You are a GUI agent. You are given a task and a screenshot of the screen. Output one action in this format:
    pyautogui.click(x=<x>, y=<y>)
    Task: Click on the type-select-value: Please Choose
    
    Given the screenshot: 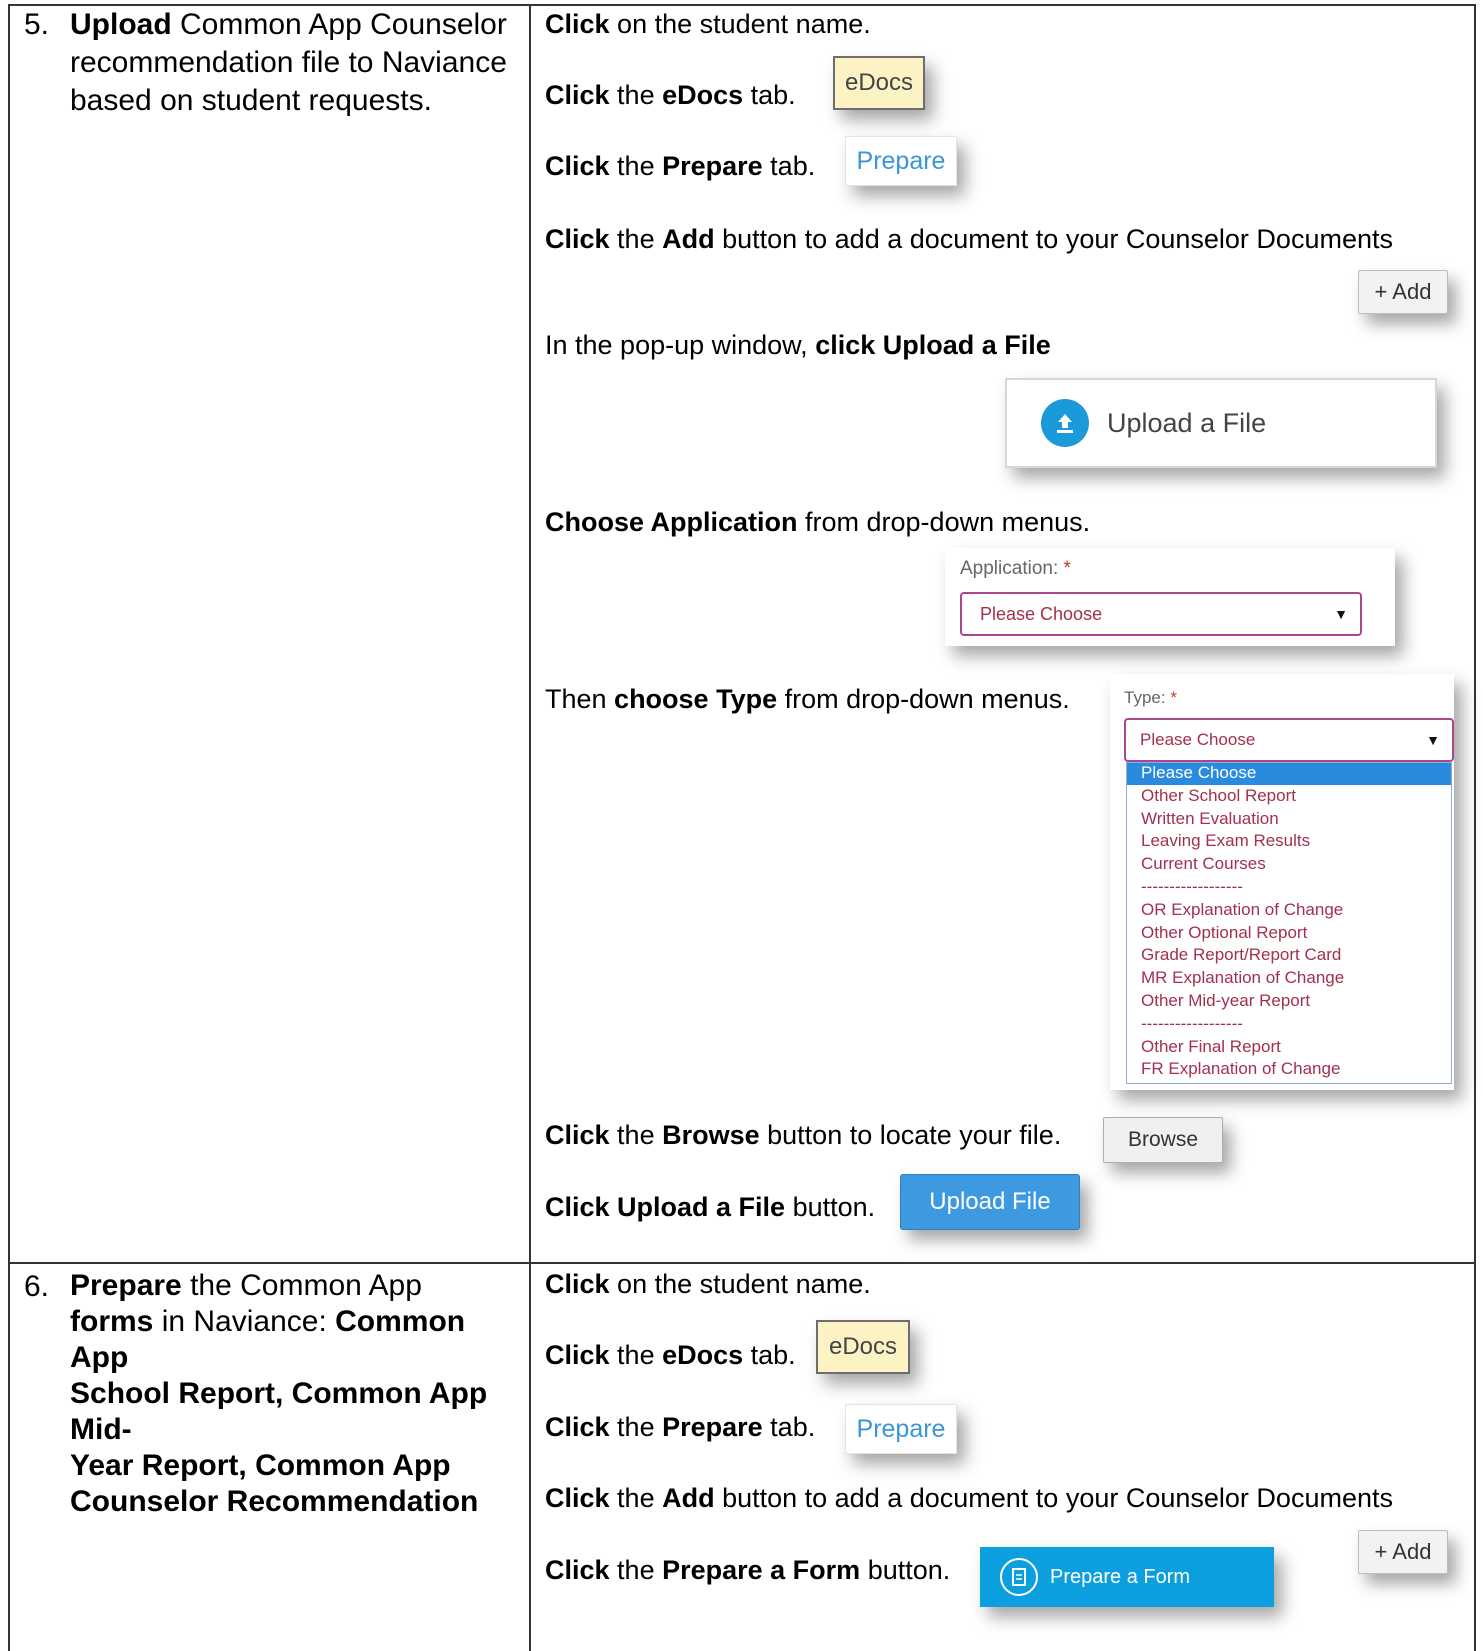 What is the action you would take?
    pyautogui.click(x=1198, y=739)
    